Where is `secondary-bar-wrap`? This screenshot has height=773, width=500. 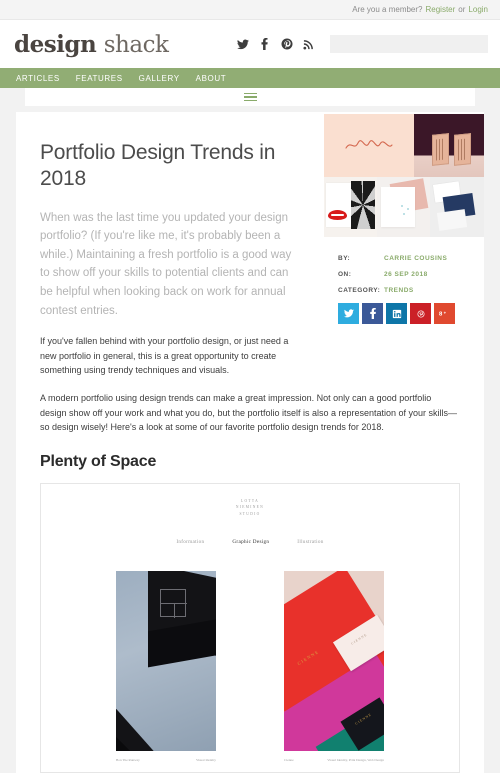 secondary-bar-wrap is located at coordinates (250, 99).